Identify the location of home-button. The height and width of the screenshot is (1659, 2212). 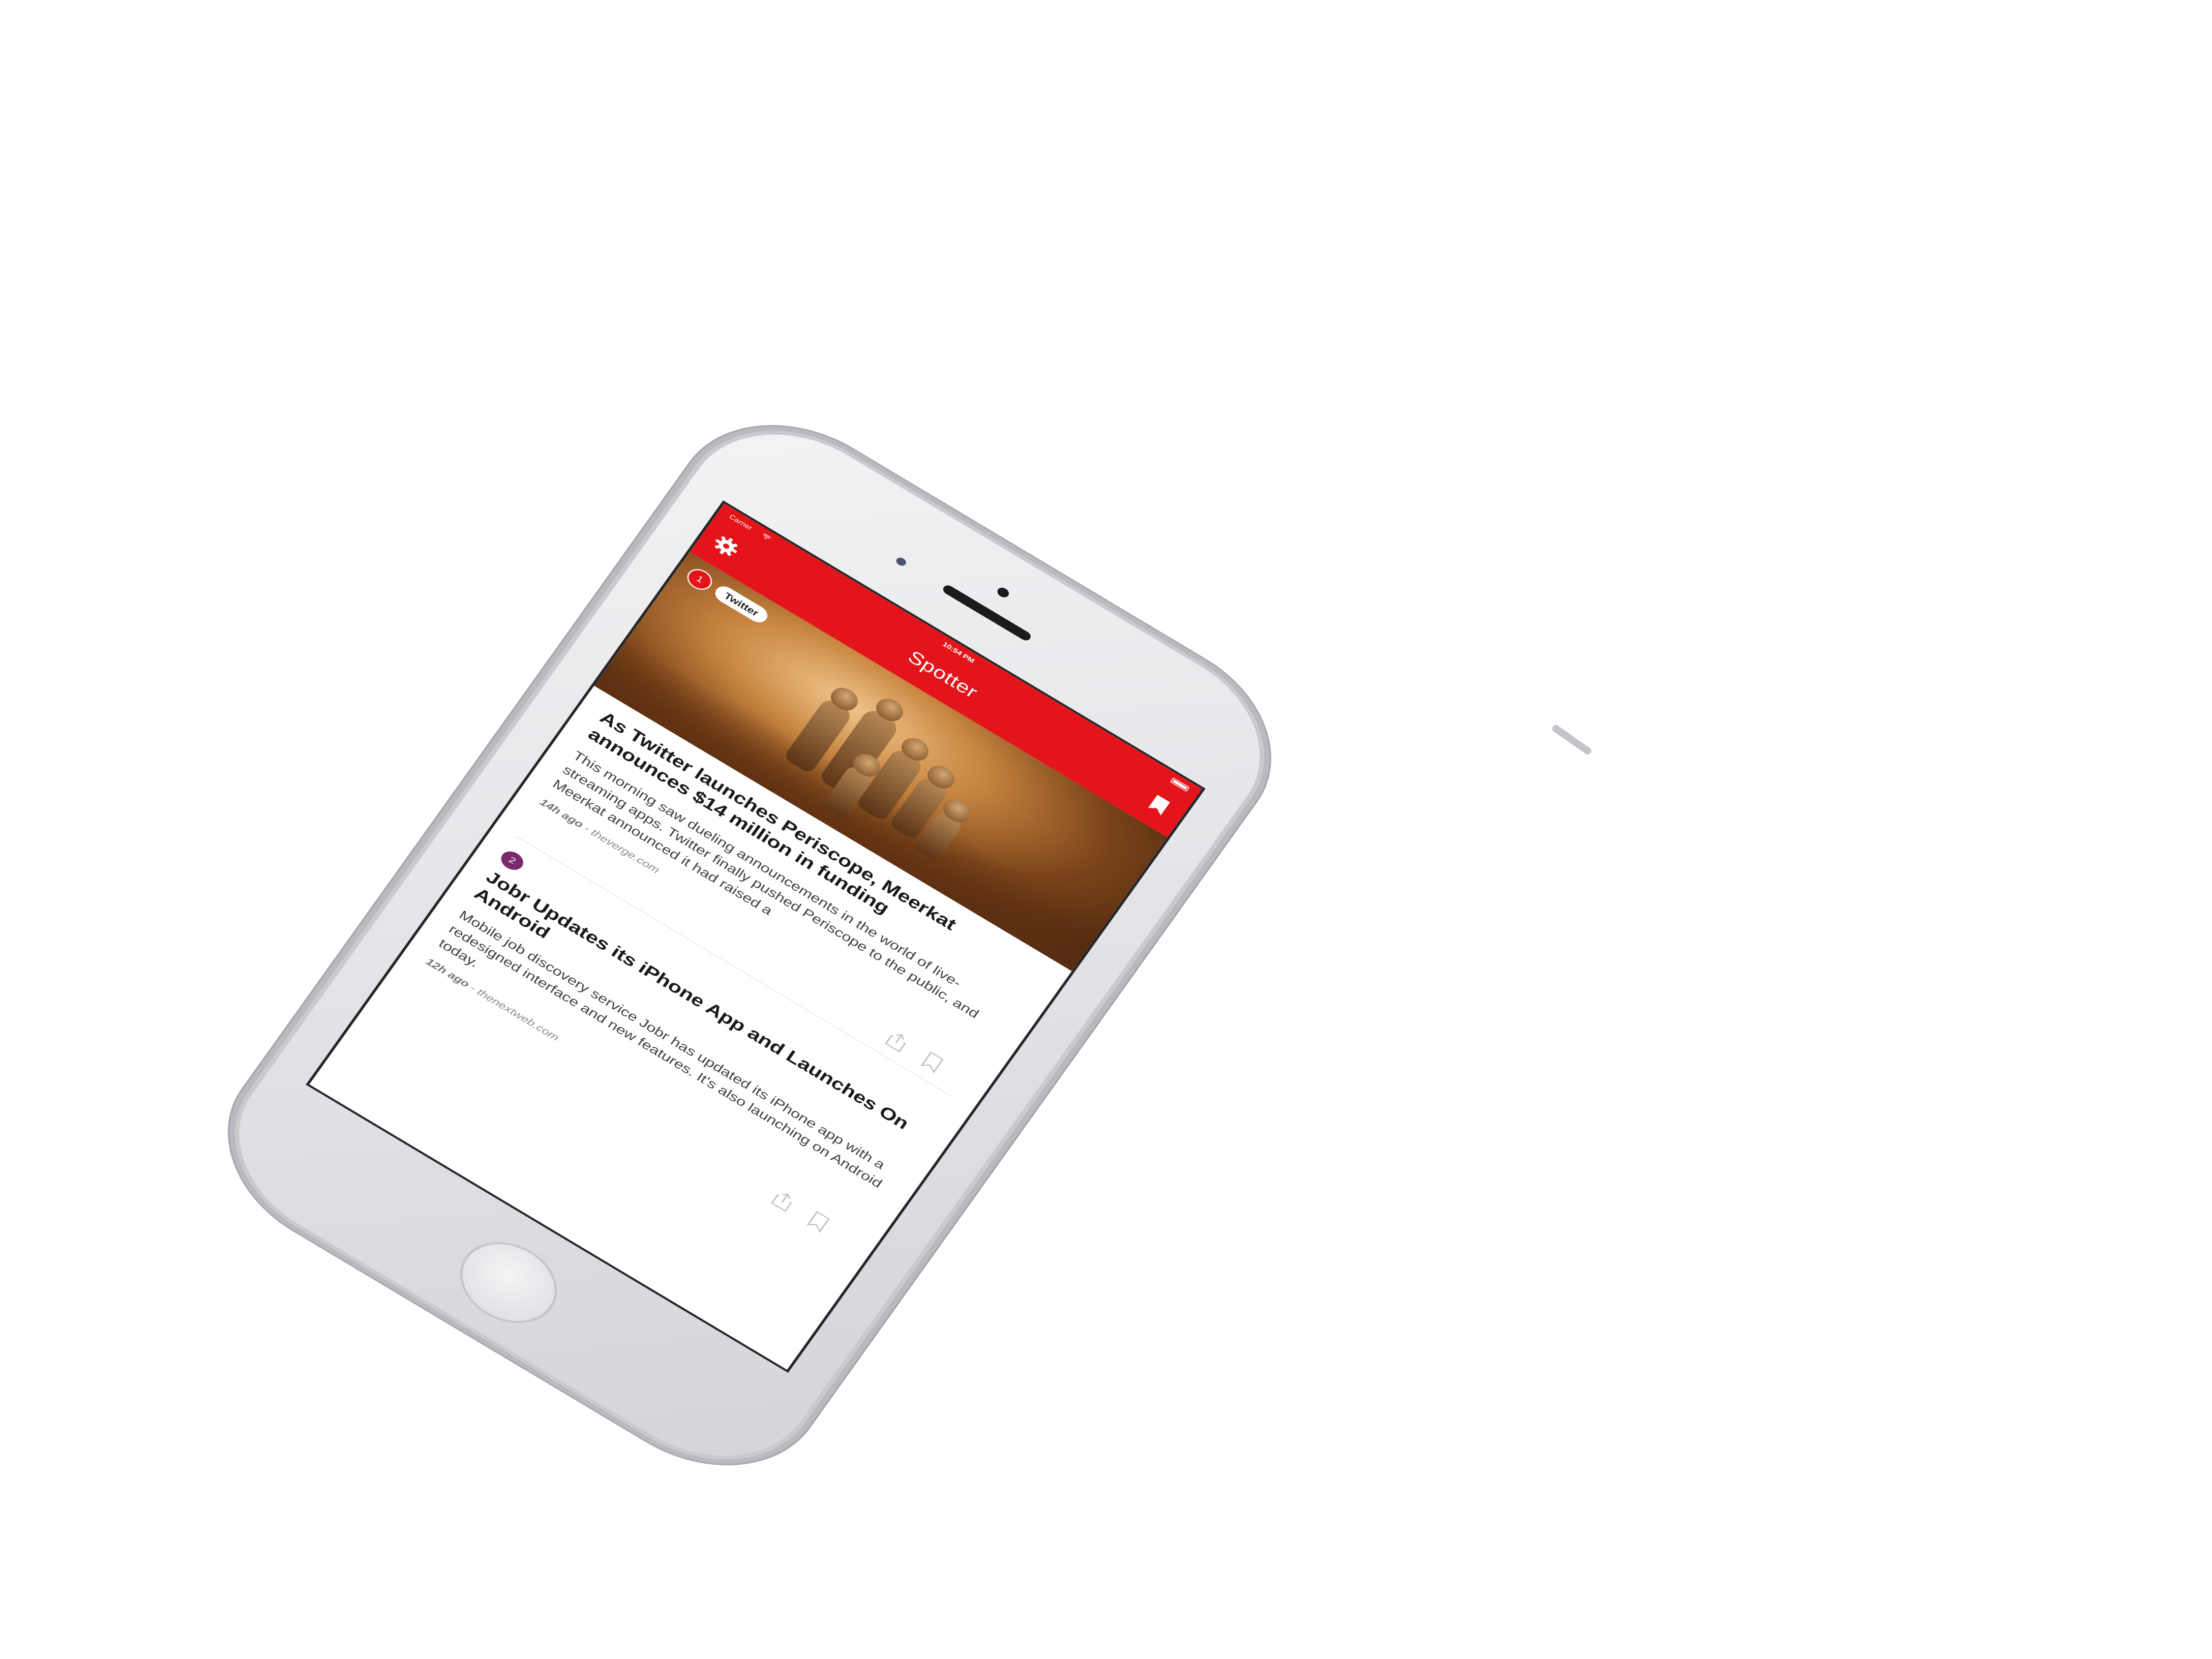
(509, 1282).